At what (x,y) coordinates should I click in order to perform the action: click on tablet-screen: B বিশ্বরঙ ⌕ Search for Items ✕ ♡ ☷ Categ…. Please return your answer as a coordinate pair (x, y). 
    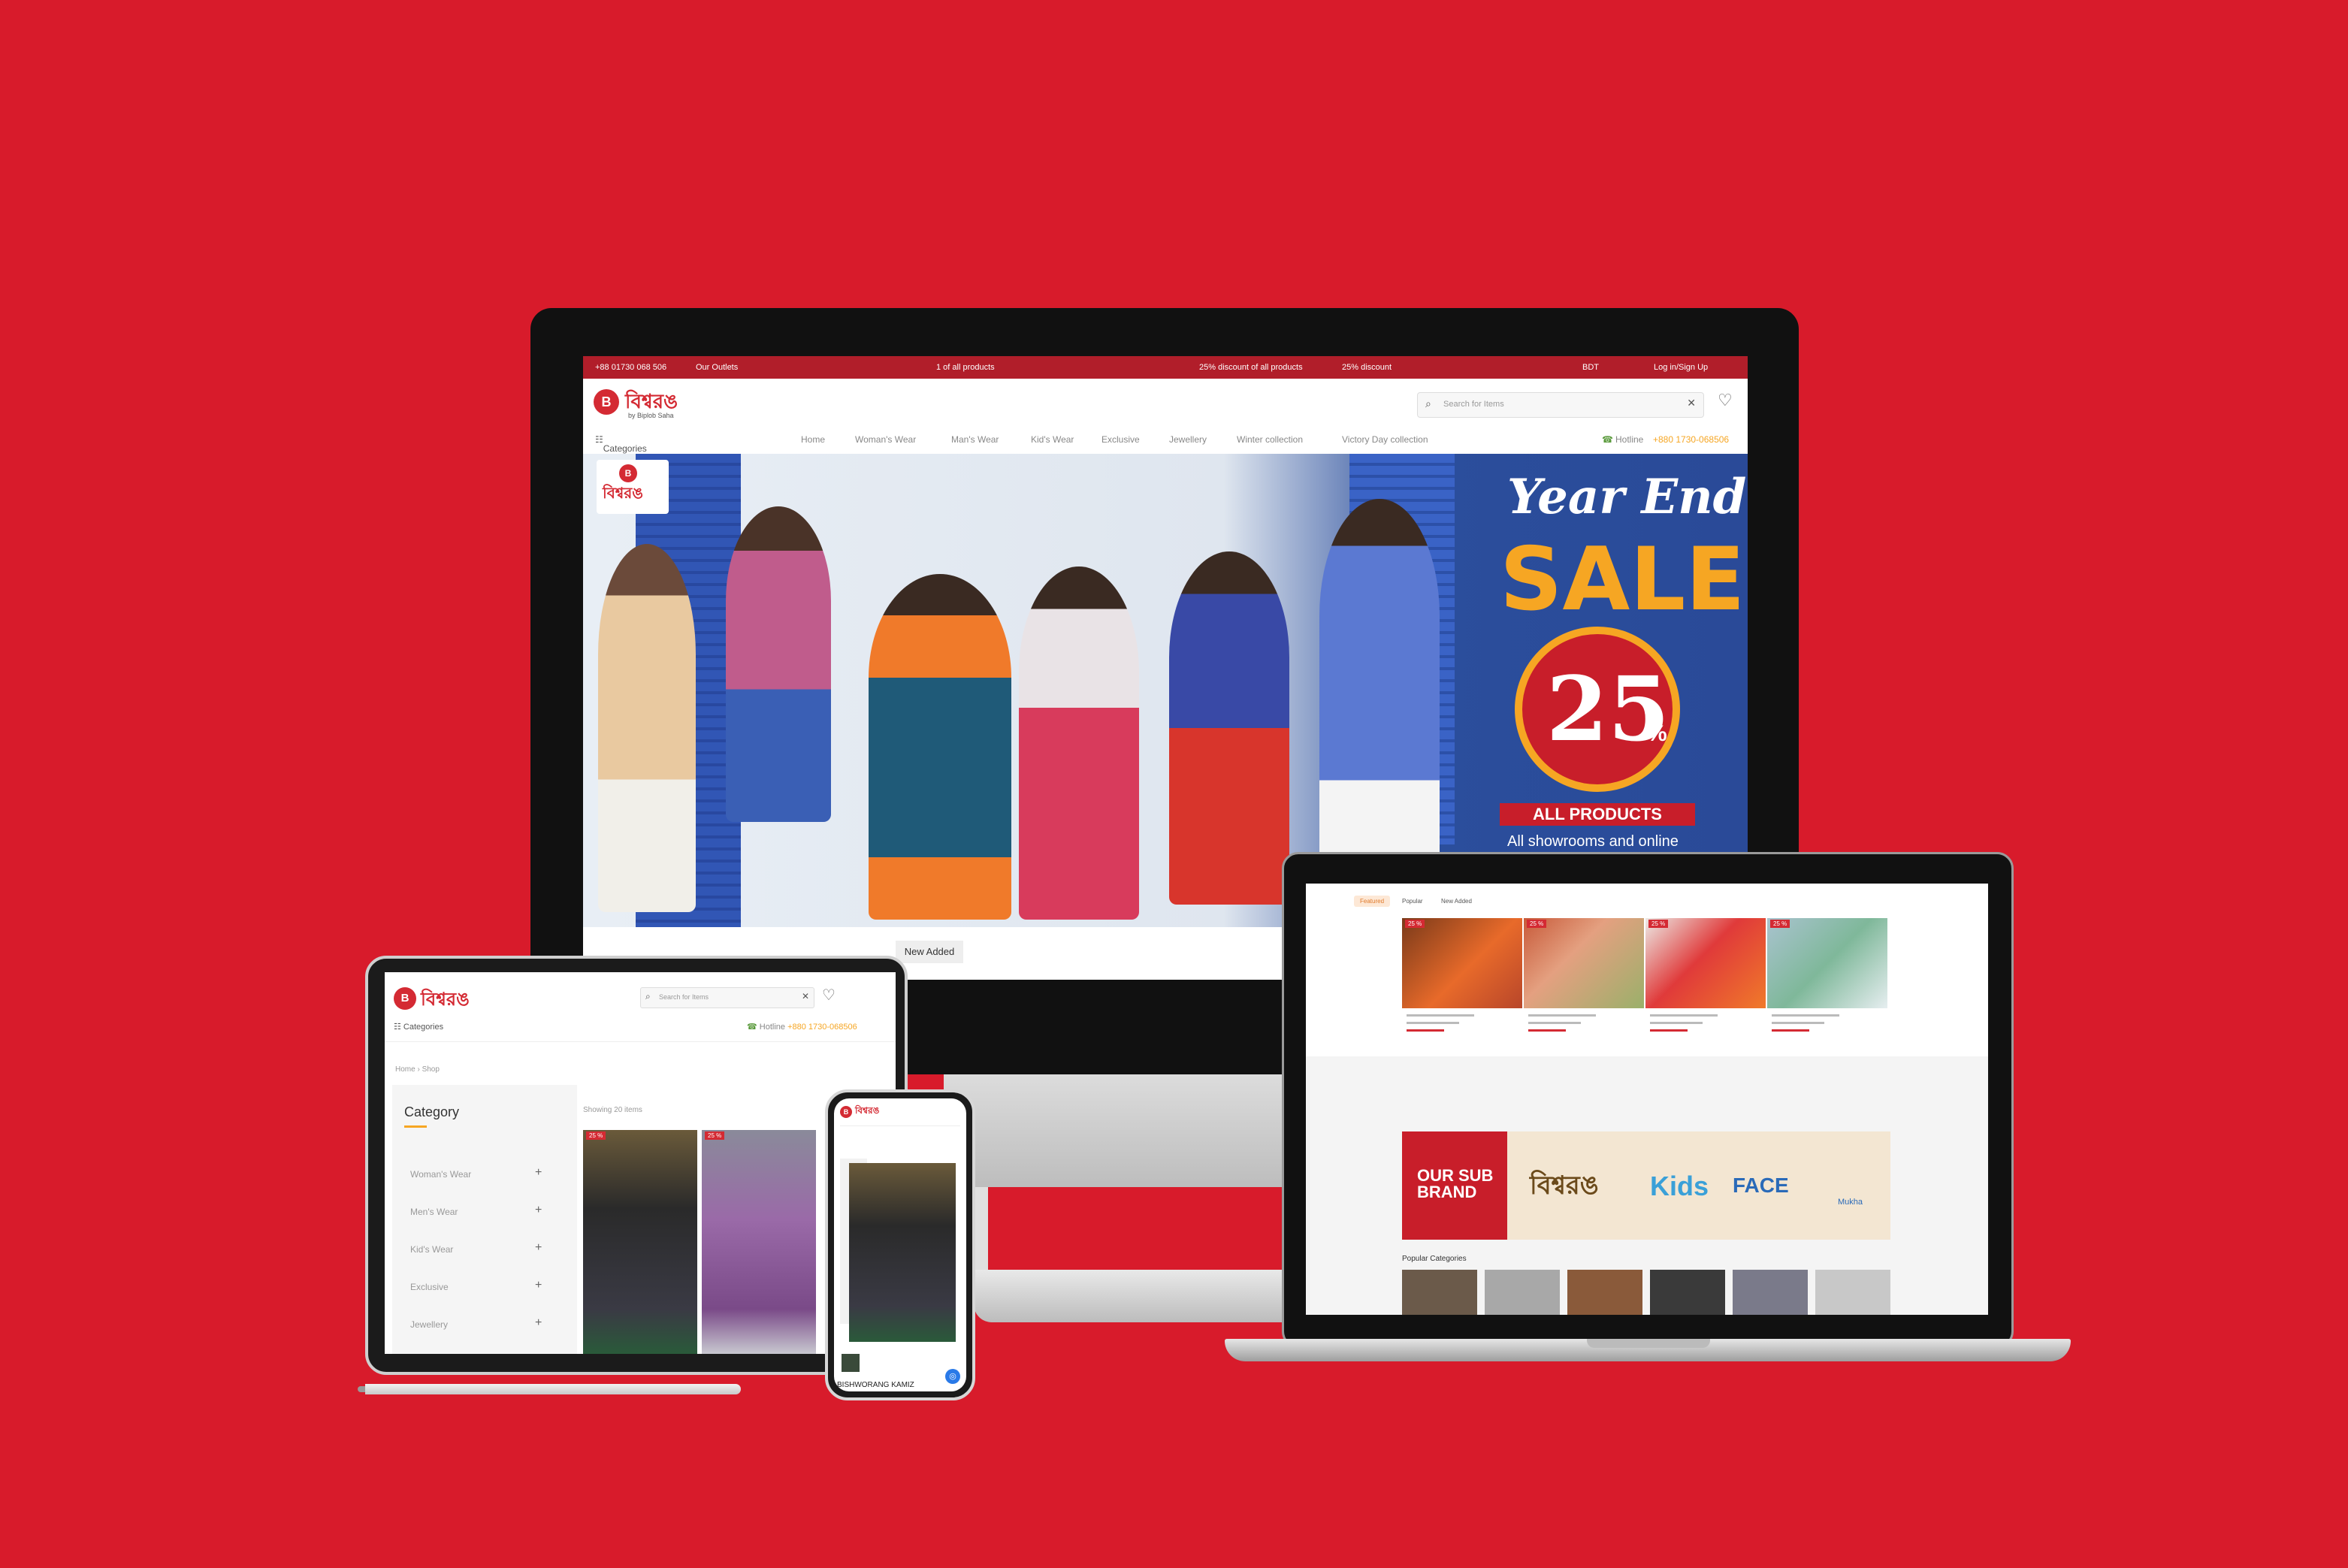
    Looking at the image, I should click on (640, 1163).